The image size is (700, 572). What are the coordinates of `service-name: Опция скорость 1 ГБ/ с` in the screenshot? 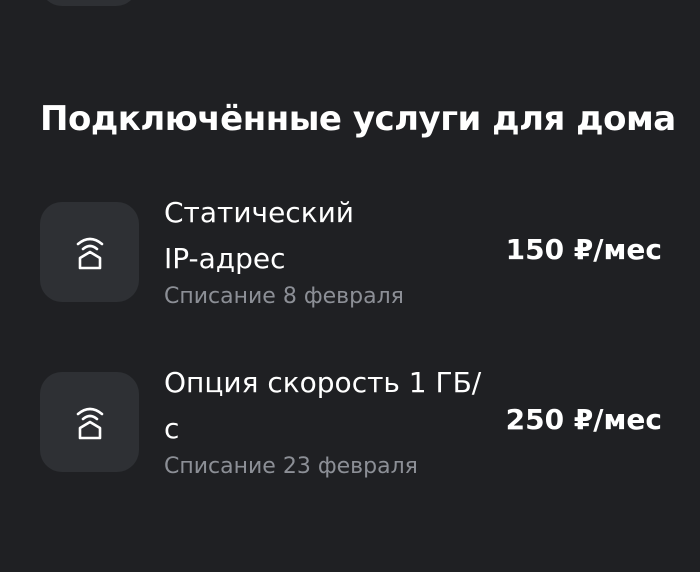 It's located at (323, 405).